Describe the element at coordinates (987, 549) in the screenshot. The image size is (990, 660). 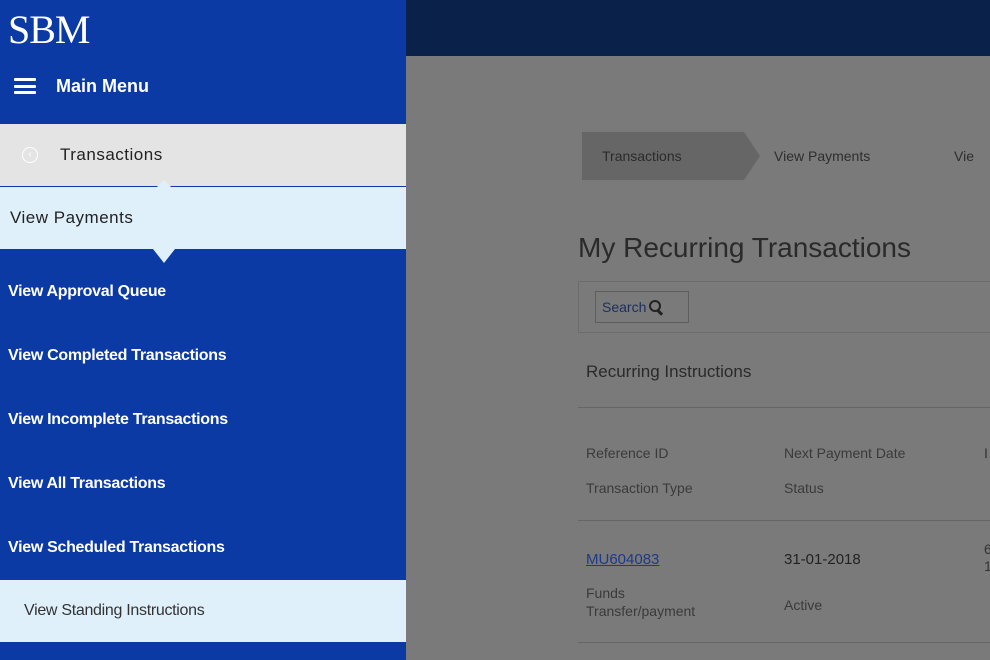
I see `partial-cell: 6` at that location.